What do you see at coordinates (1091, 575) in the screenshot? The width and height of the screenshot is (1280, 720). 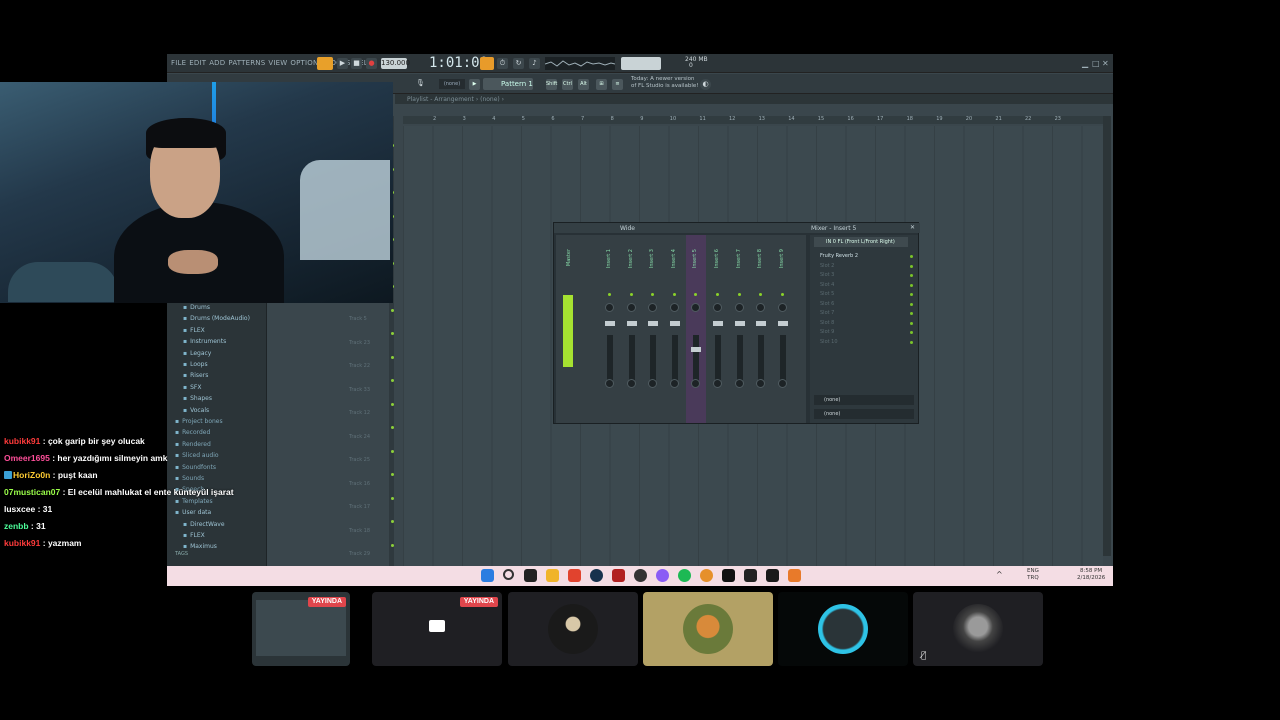 I see `clock: 8:58 PM 2/18/2026` at bounding box center [1091, 575].